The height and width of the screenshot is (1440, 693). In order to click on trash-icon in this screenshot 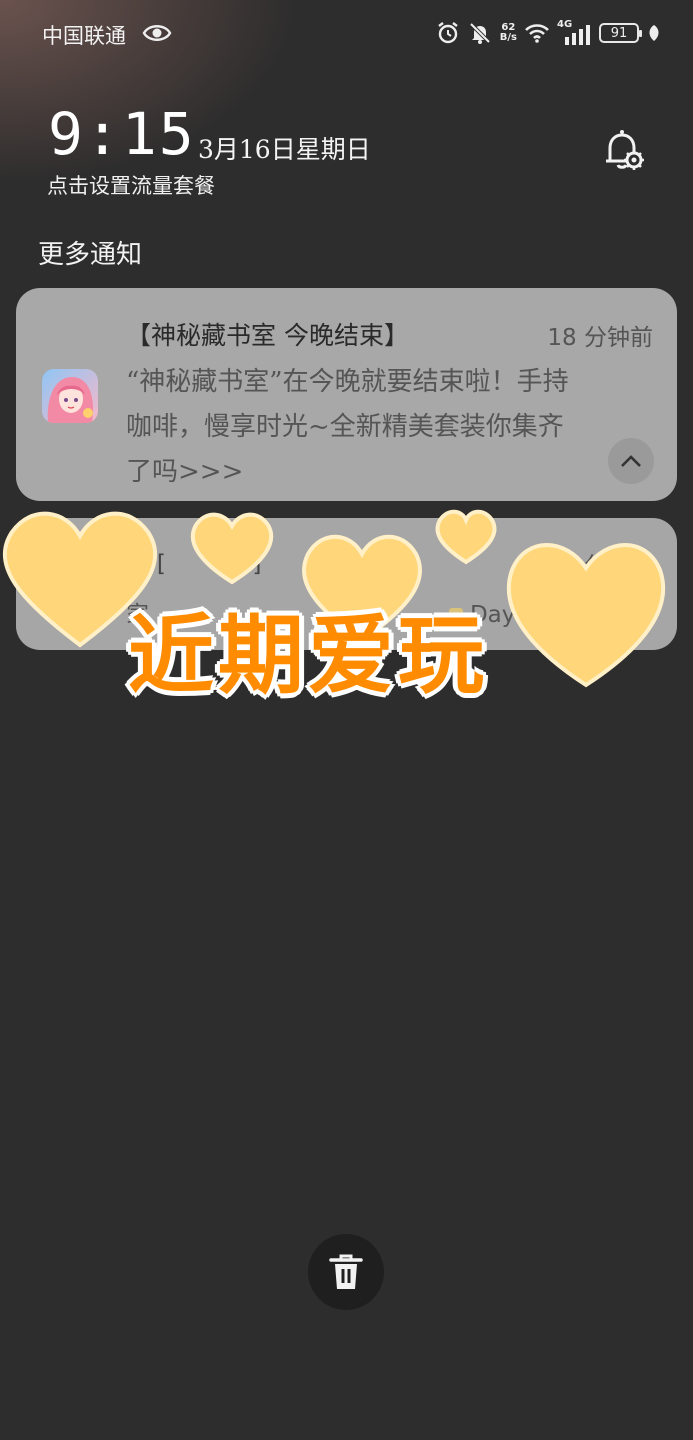, I will do `click(346, 1271)`.